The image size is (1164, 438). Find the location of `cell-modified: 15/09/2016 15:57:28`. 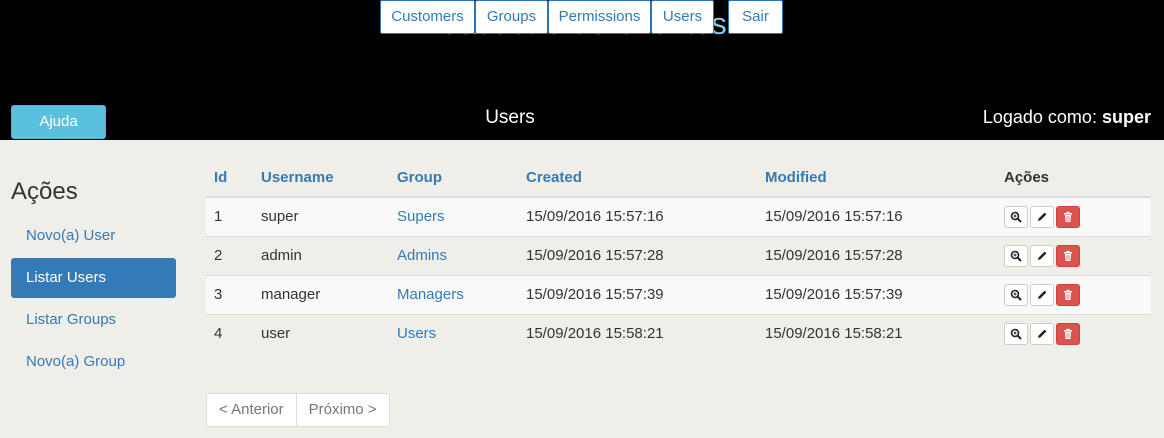

cell-modified: 15/09/2016 15:57:28 is located at coordinates (876, 255).